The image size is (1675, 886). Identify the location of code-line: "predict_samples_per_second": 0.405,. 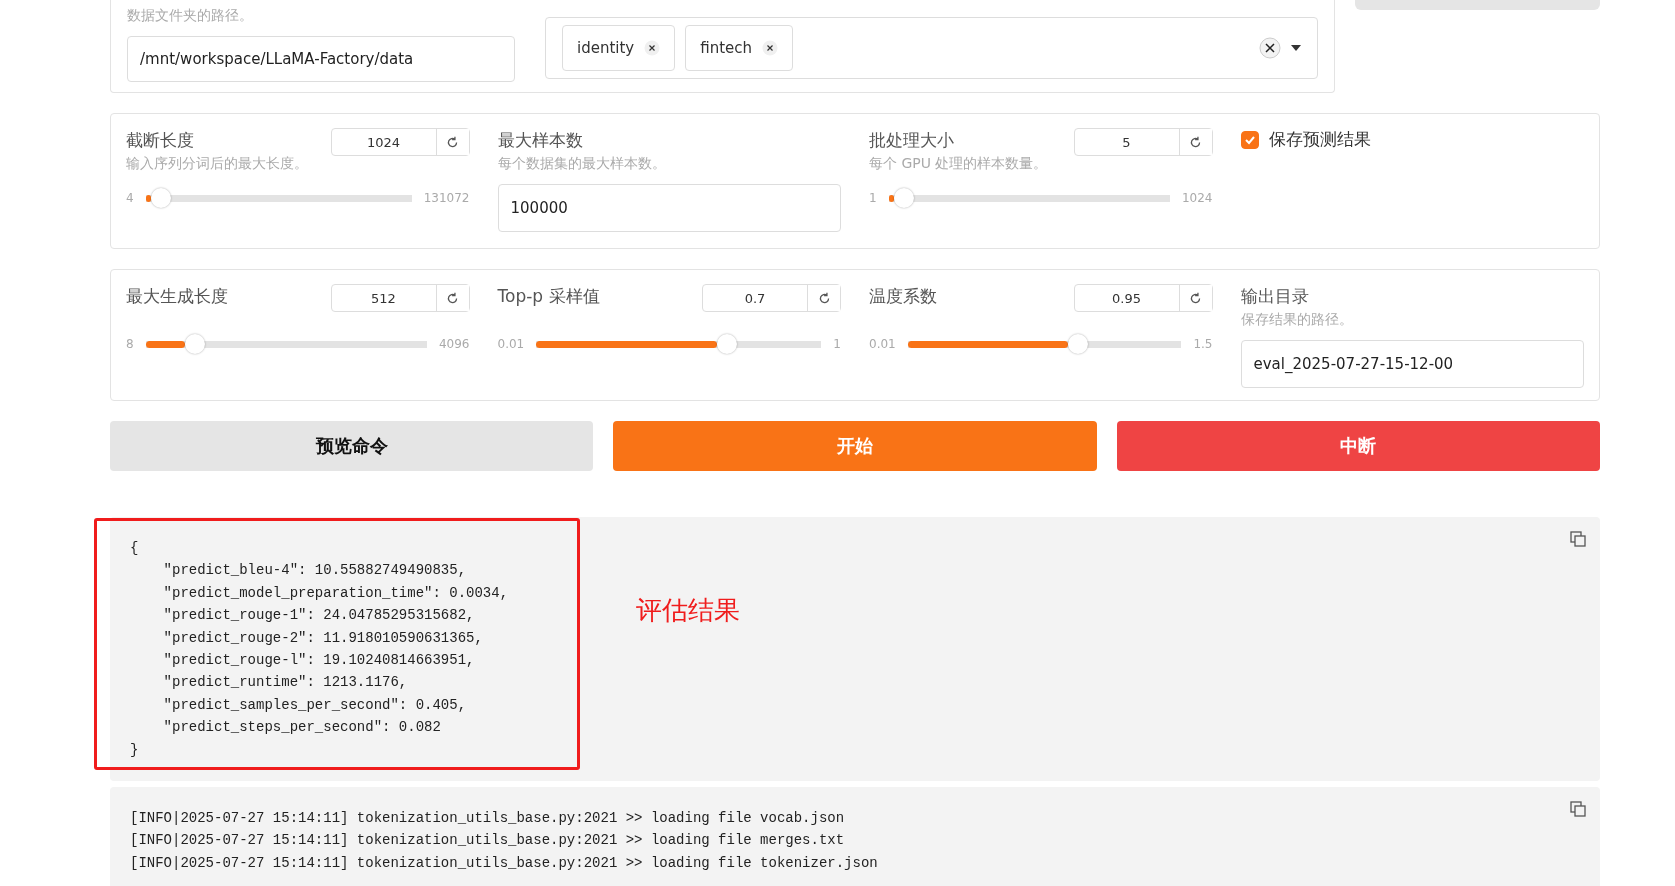
(314, 705).